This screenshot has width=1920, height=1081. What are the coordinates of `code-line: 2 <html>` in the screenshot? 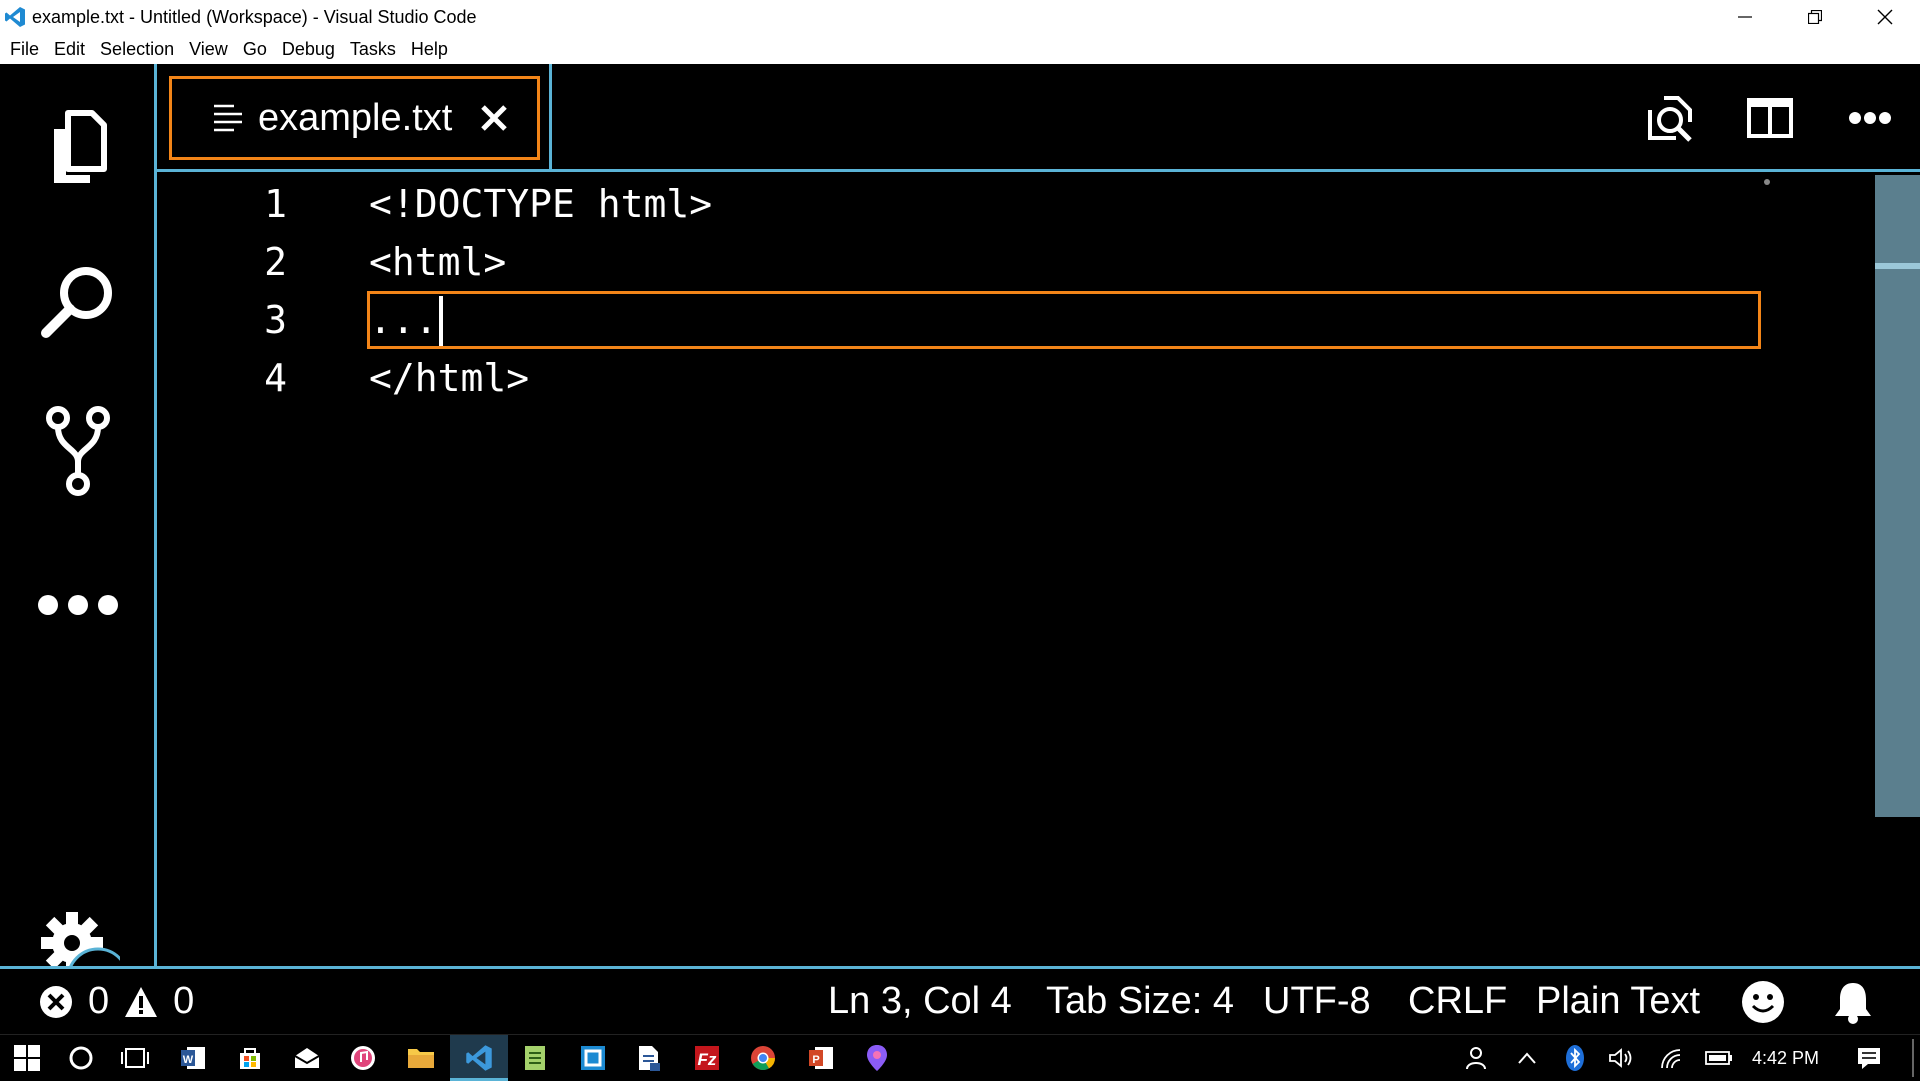 It's located at (957, 262).